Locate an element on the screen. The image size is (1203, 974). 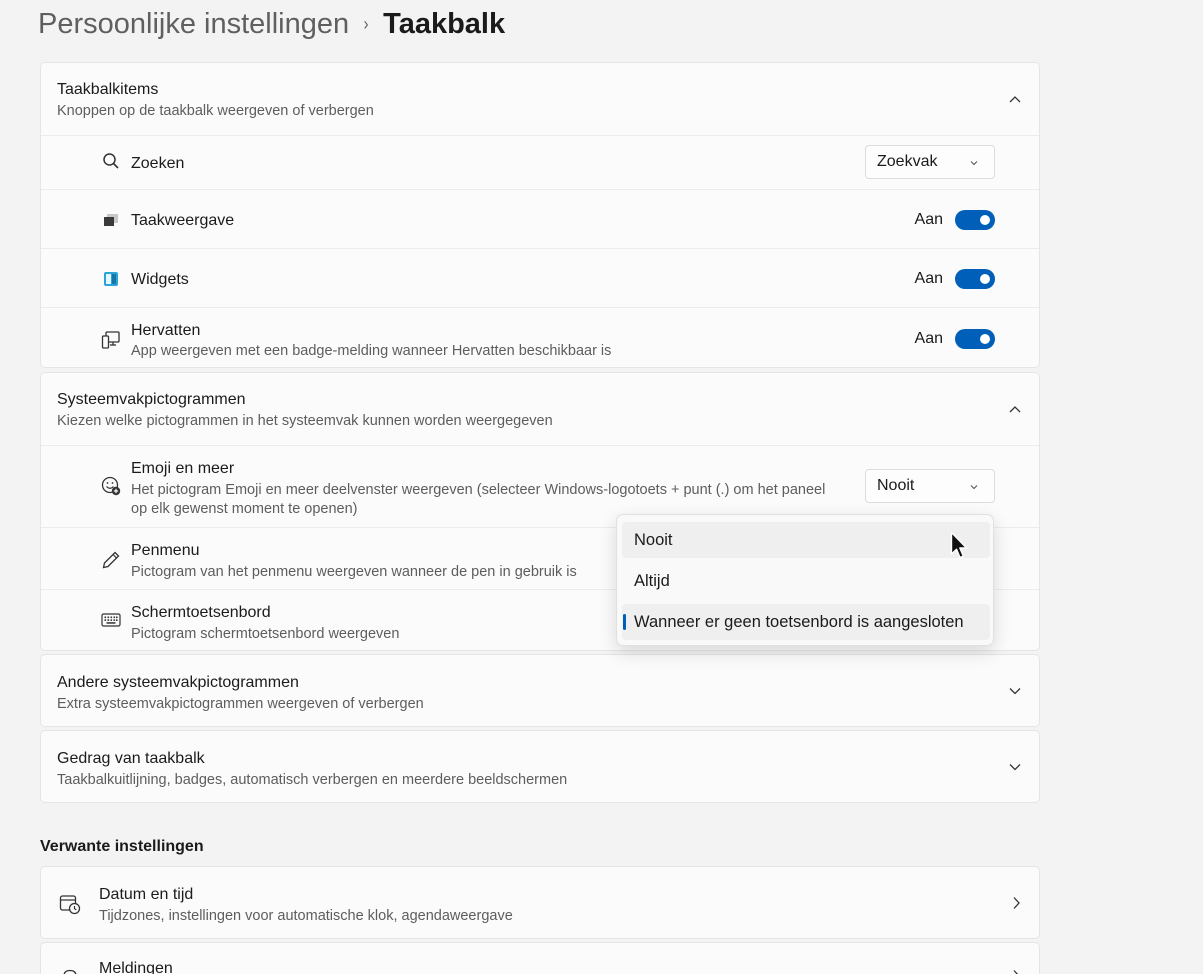
selection-indicator is located at coordinates (624, 622).